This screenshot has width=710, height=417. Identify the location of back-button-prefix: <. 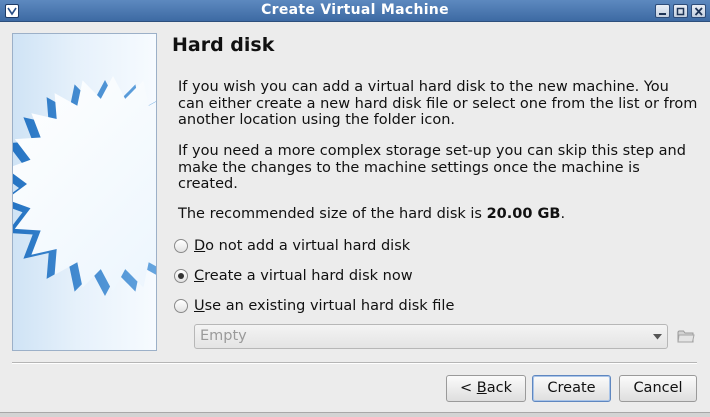
(468, 388).